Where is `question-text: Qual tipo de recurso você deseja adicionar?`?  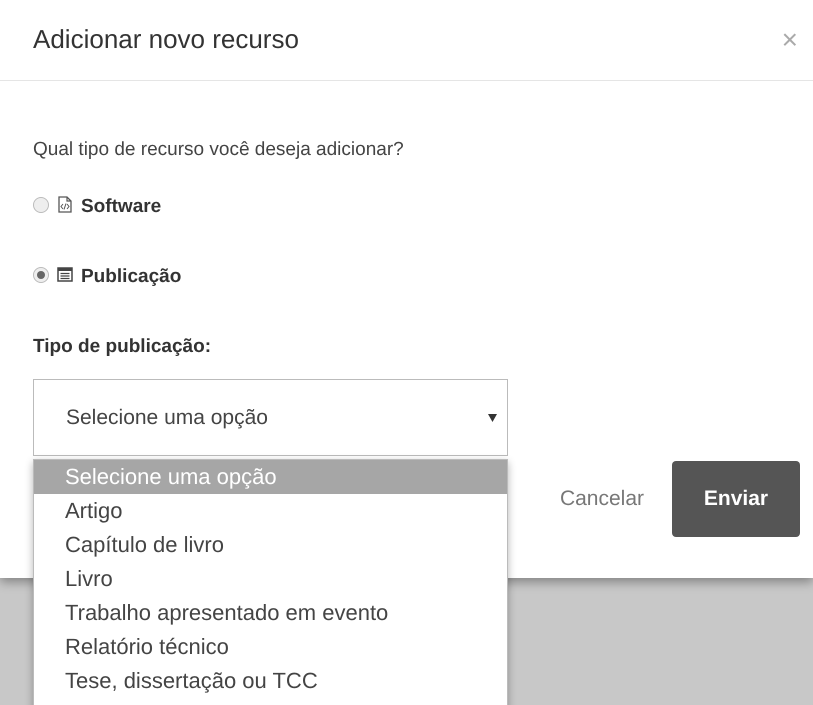 question-text: Qual tipo de recurso você deseja adicionar? is located at coordinates (219, 150).